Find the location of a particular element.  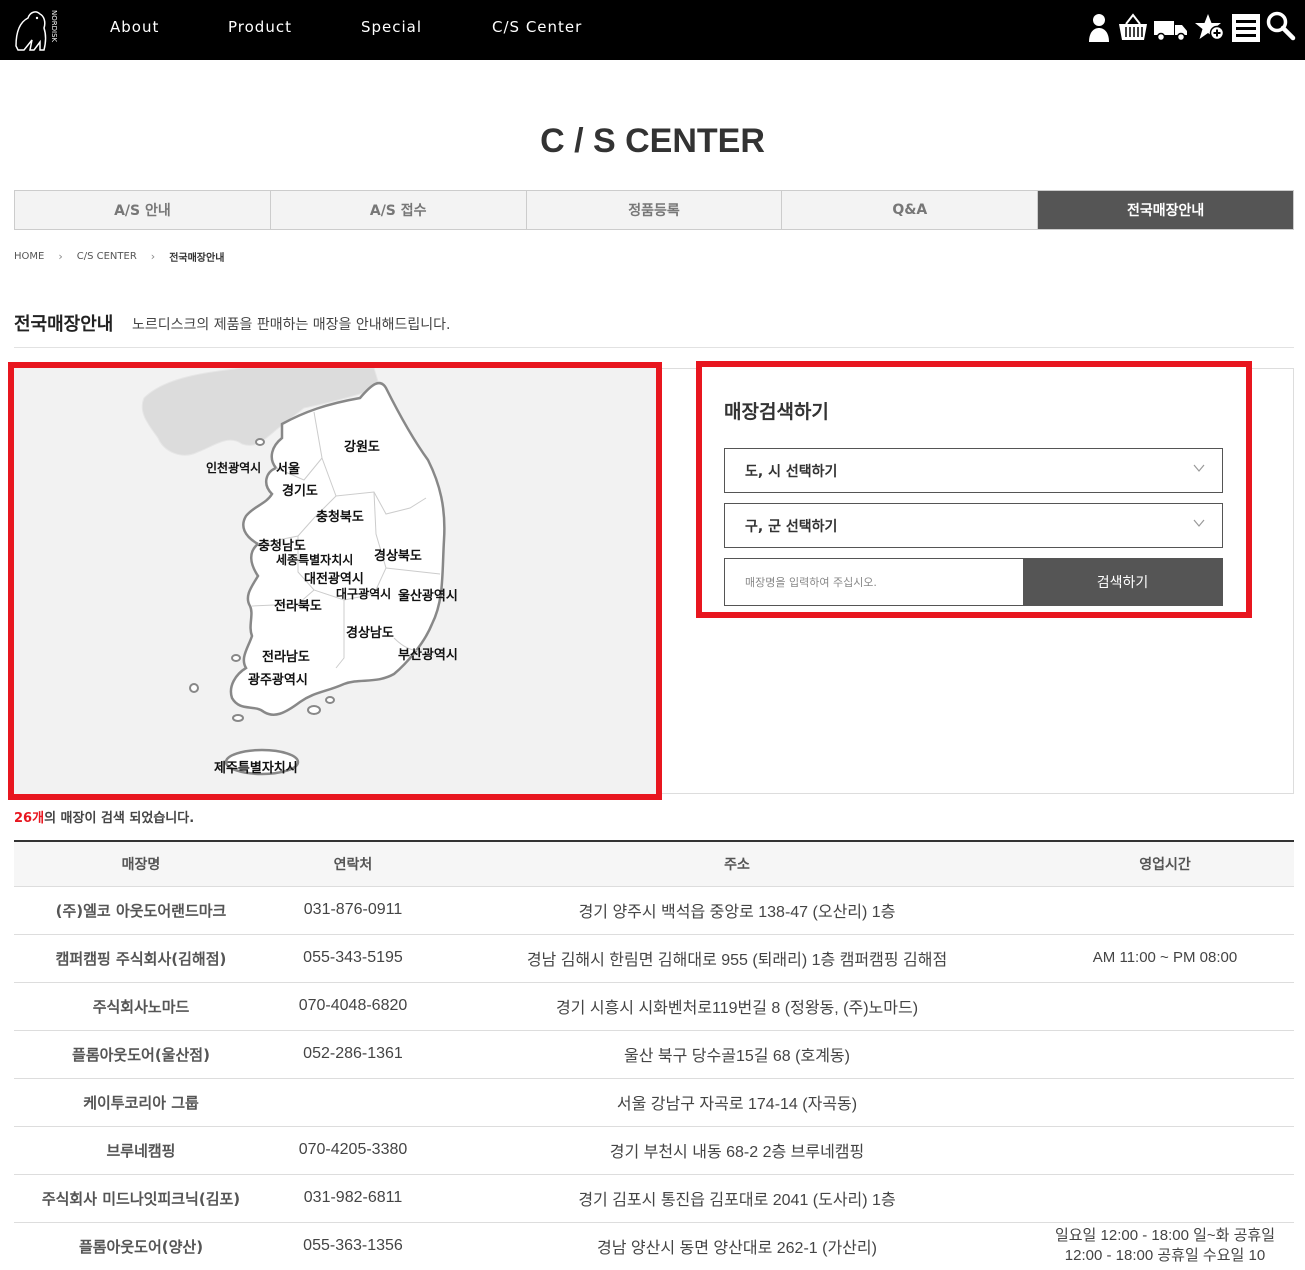

region-daegu: 대구광역시 is located at coordinates (363, 593).